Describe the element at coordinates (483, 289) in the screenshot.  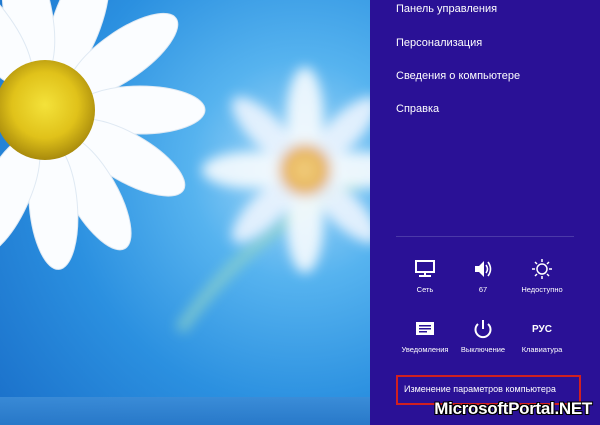
I see `volume-level: 67` at that location.